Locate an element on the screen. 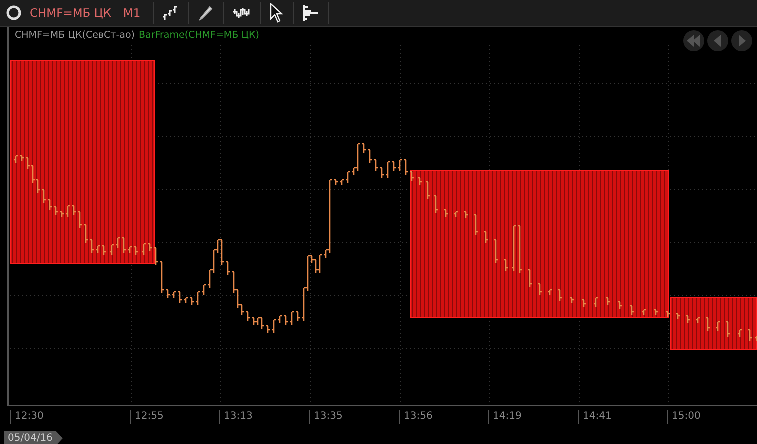 The height and width of the screenshot is (444, 757). time-label: 13:56 is located at coordinates (416, 417).